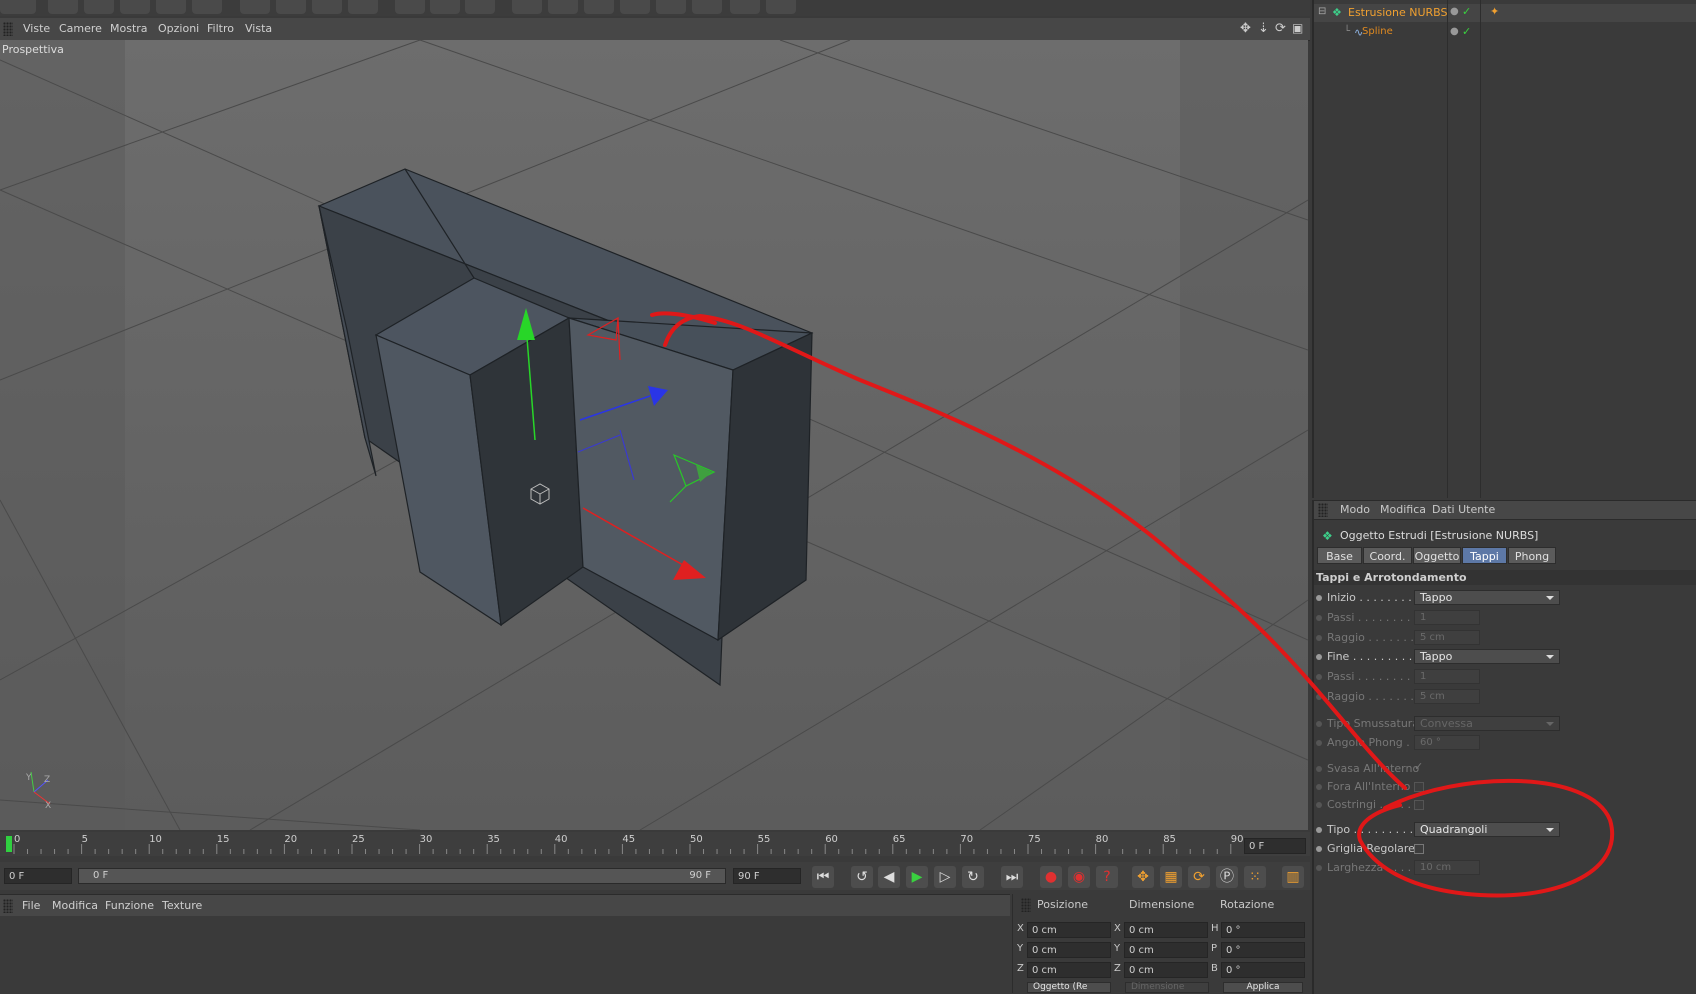  I want to click on raggio-end-field: 5 cm, so click(1447, 696).